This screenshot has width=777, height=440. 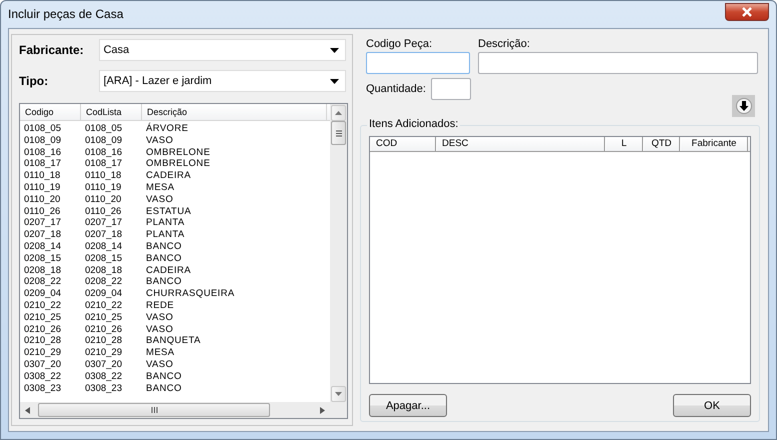 I want to click on down-arrow-icon, so click(x=338, y=394).